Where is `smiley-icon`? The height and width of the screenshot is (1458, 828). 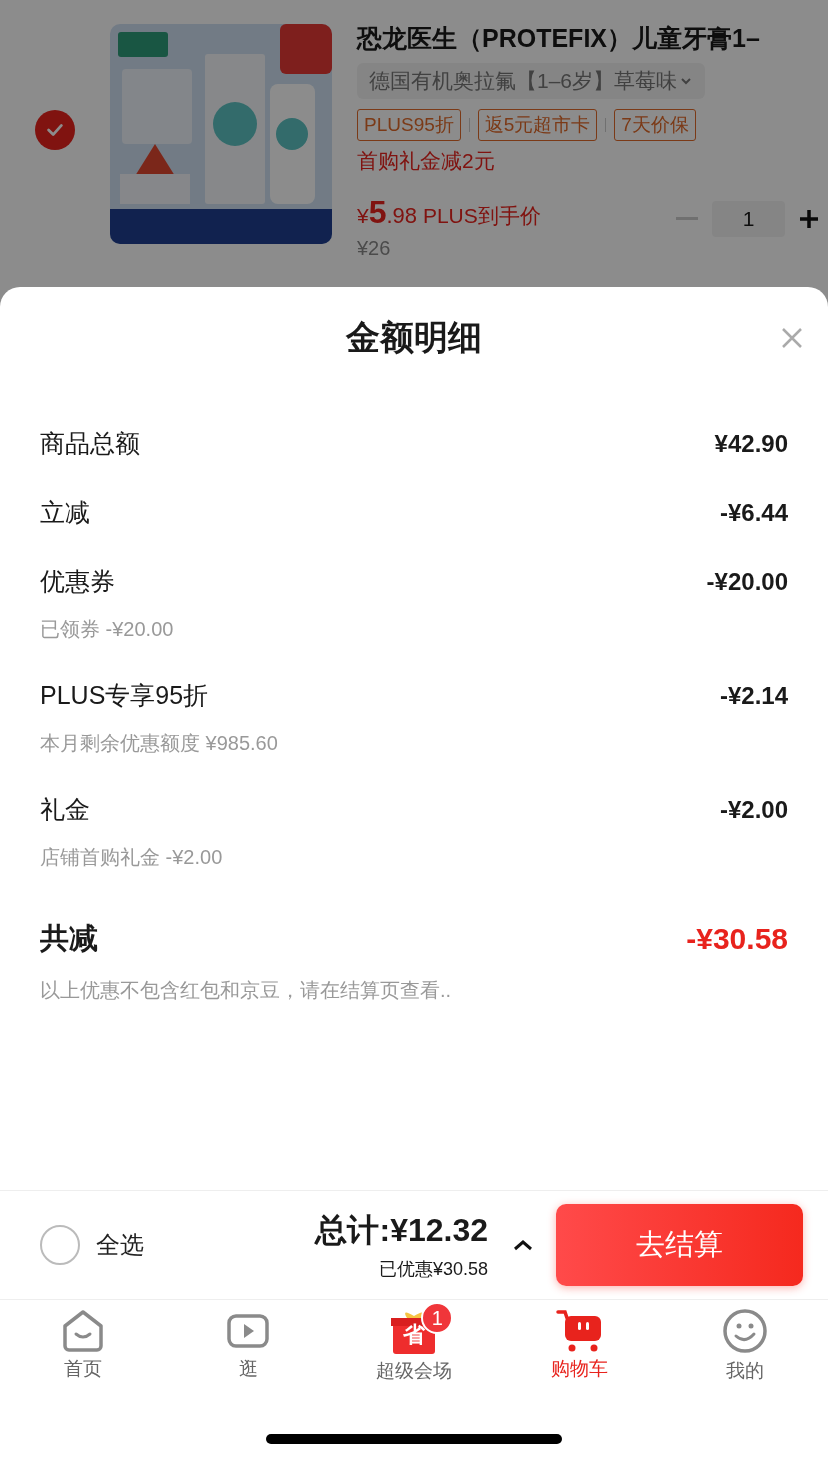 smiley-icon is located at coordinates (745, 1331).